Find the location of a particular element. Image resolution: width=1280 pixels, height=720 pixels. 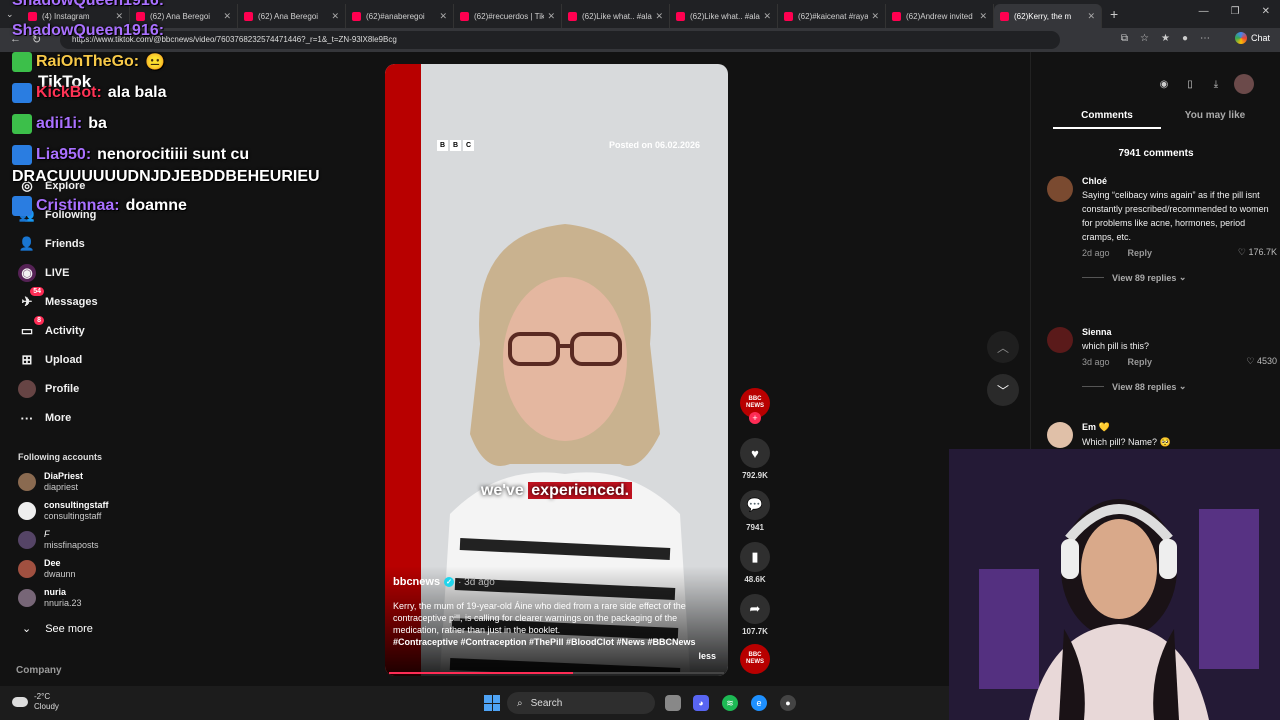

menu-dots-icon: ⋯ is located at coordinates (1205, 38).